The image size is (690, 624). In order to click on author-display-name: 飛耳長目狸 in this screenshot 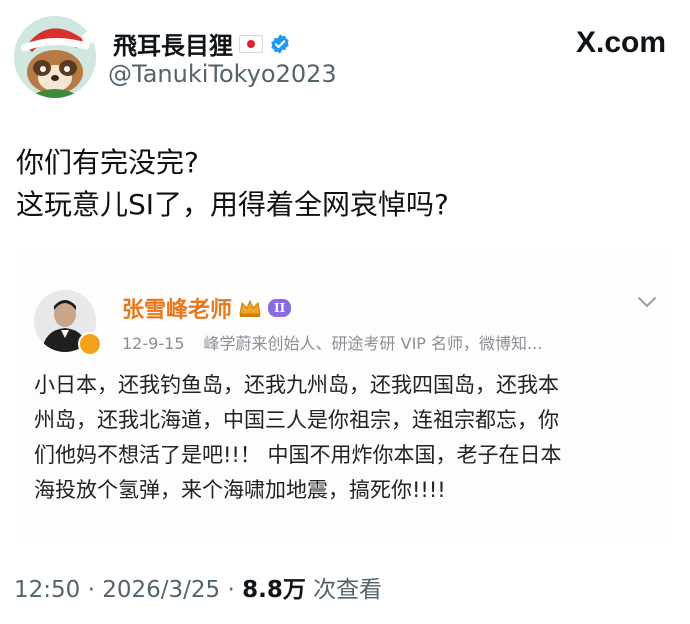, I will do `click(173, 43)`.